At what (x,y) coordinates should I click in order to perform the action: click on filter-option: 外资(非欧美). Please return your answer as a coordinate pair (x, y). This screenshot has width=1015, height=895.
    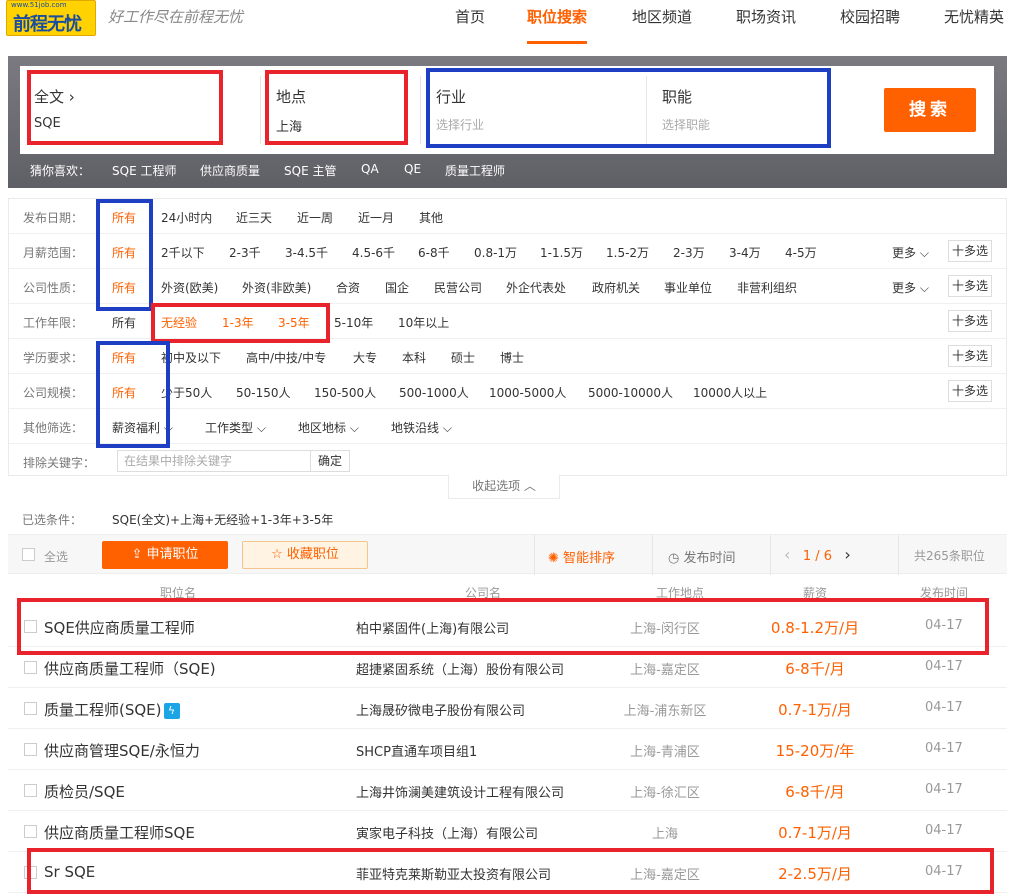
    Looking at the image, I should click on (276, 287).